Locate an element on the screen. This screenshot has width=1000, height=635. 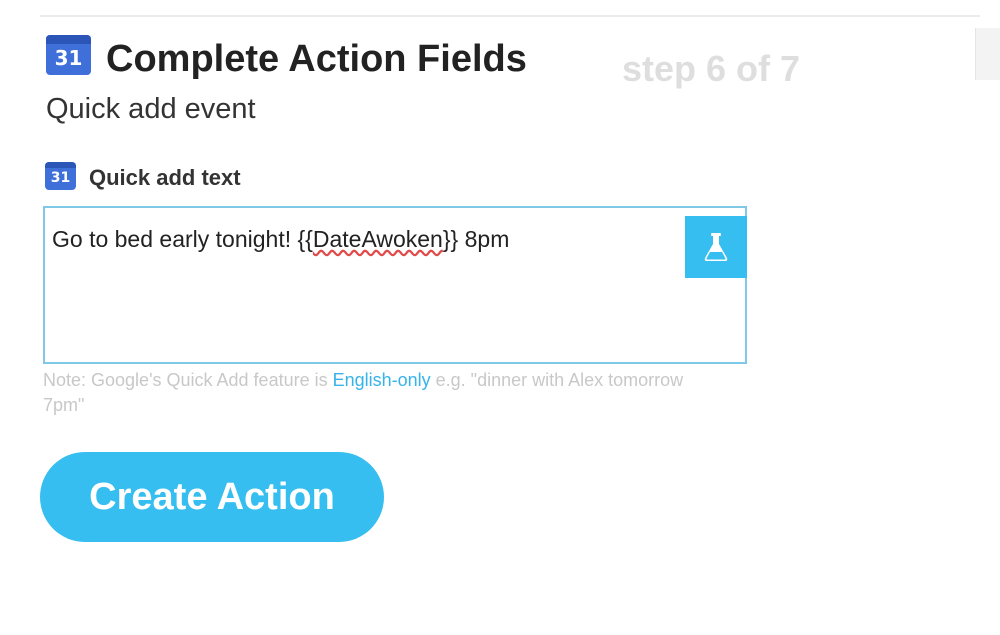
field-value-prefix: Go to bed early tonight! {{ is located at coordinates (182, 239).